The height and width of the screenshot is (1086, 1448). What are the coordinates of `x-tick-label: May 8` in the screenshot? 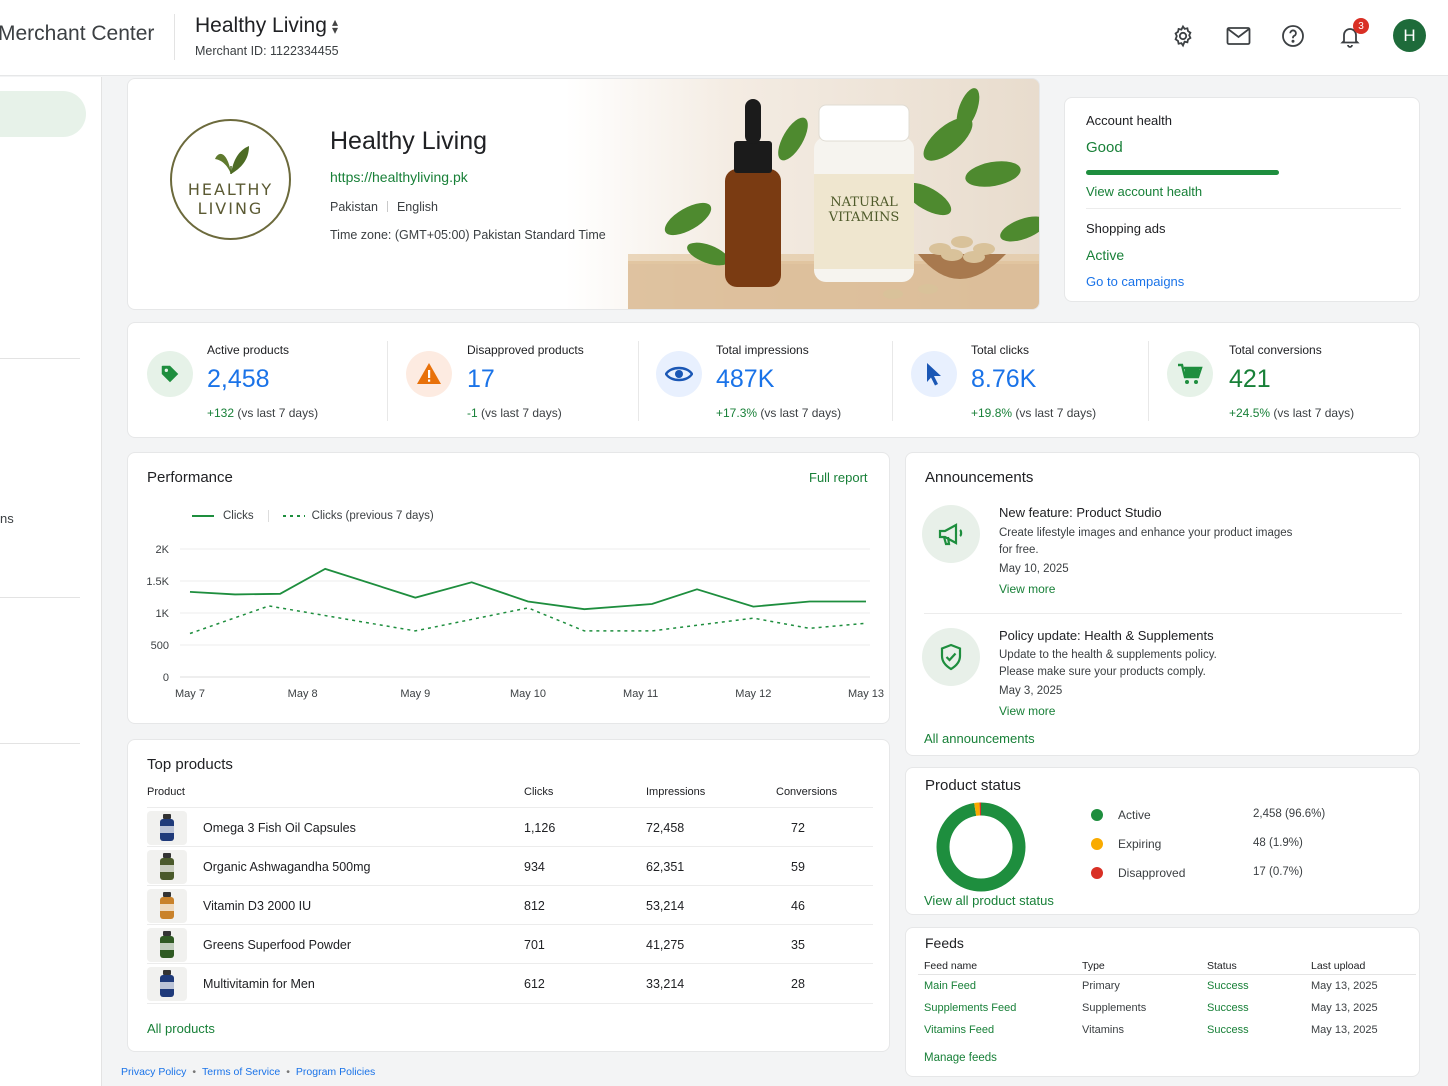 It's located at (303, 694).